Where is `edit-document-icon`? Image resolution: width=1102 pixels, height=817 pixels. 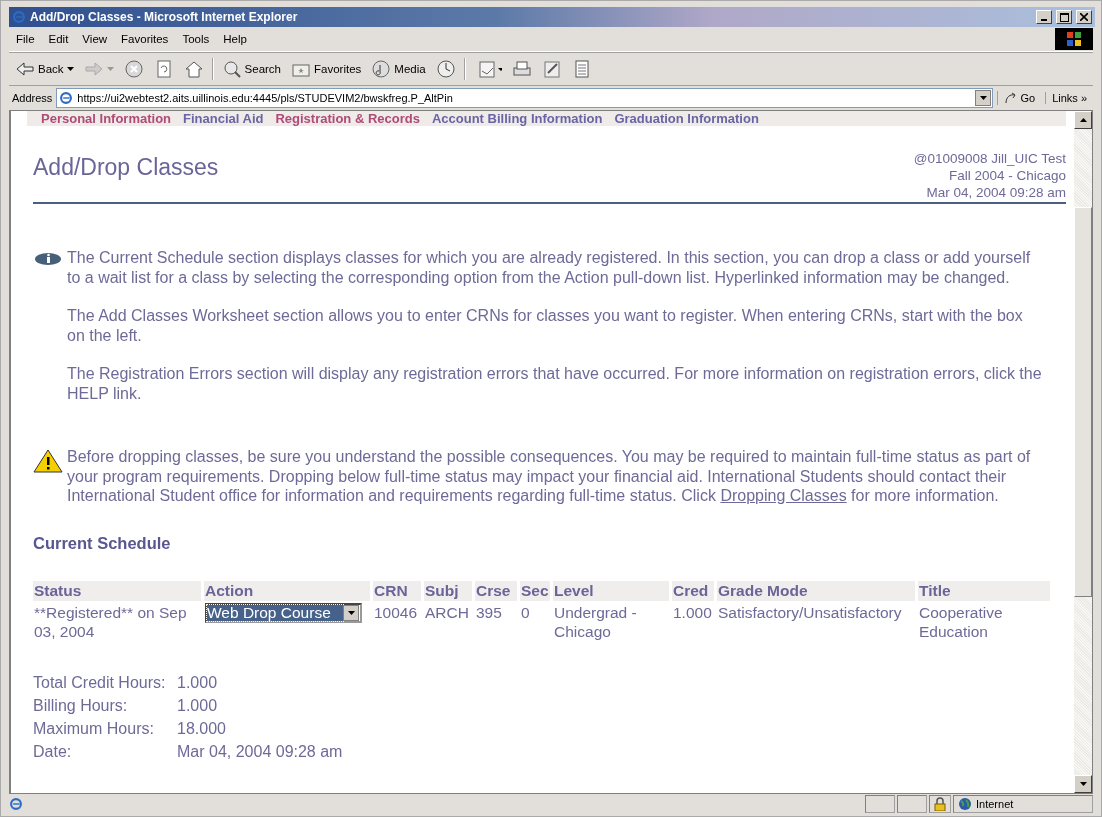 edit-document-icon is located at coordinates (551, 69).